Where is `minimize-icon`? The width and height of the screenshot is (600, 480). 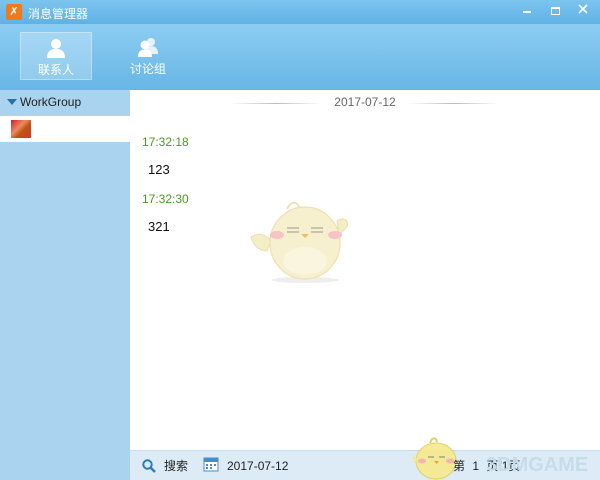
minimize-icon is located at coordinates (527, 12).